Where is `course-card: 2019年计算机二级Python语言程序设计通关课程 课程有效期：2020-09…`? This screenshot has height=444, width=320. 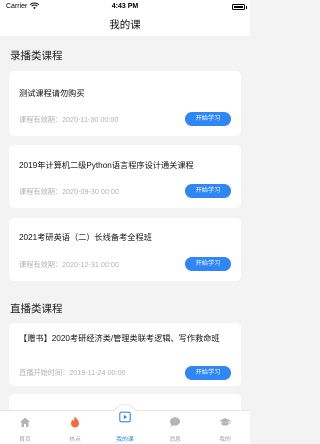
course-card: 2019年计算机二级Python语言程序设计通关课程 课程有效期：2020-09… is located at coordinates (125, 176).